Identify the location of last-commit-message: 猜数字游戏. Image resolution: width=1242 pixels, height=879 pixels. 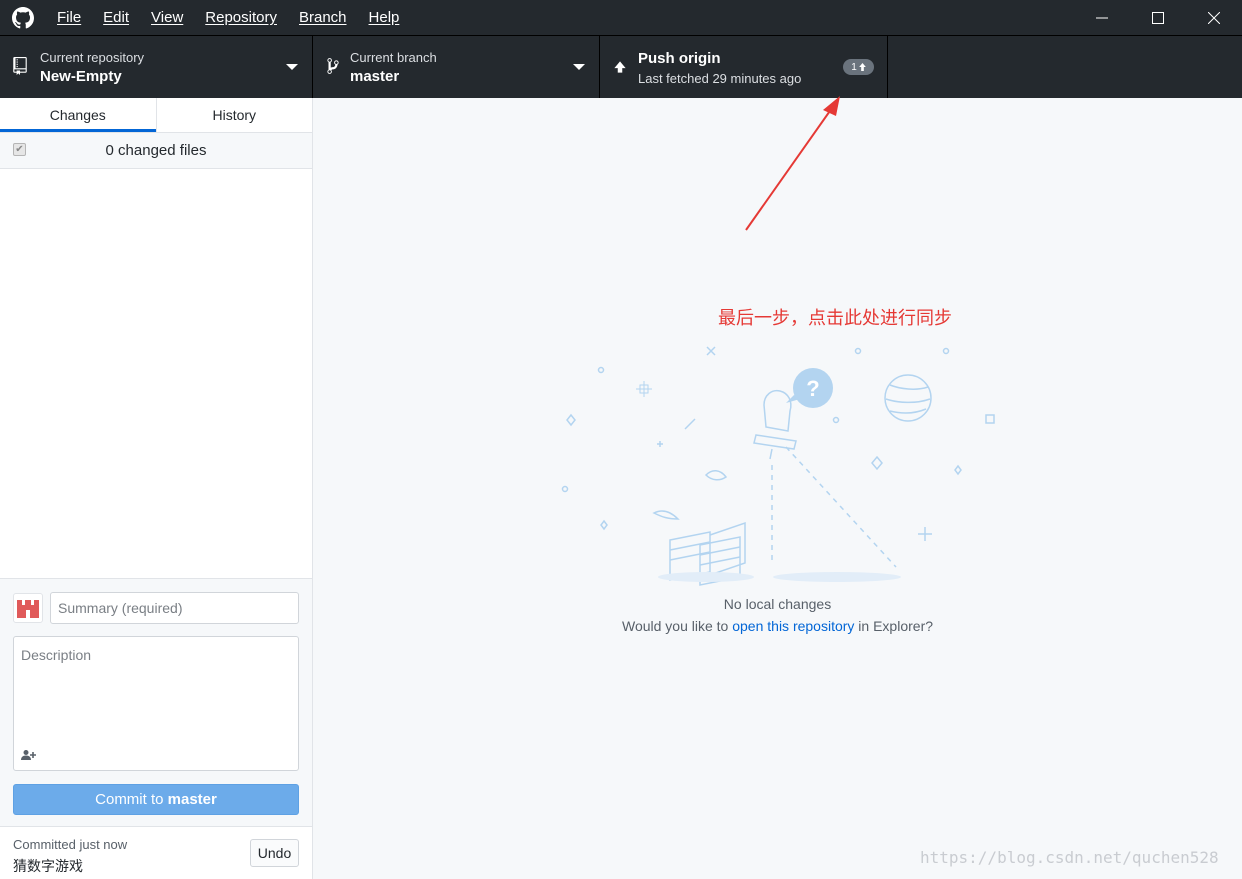
(48, 866).